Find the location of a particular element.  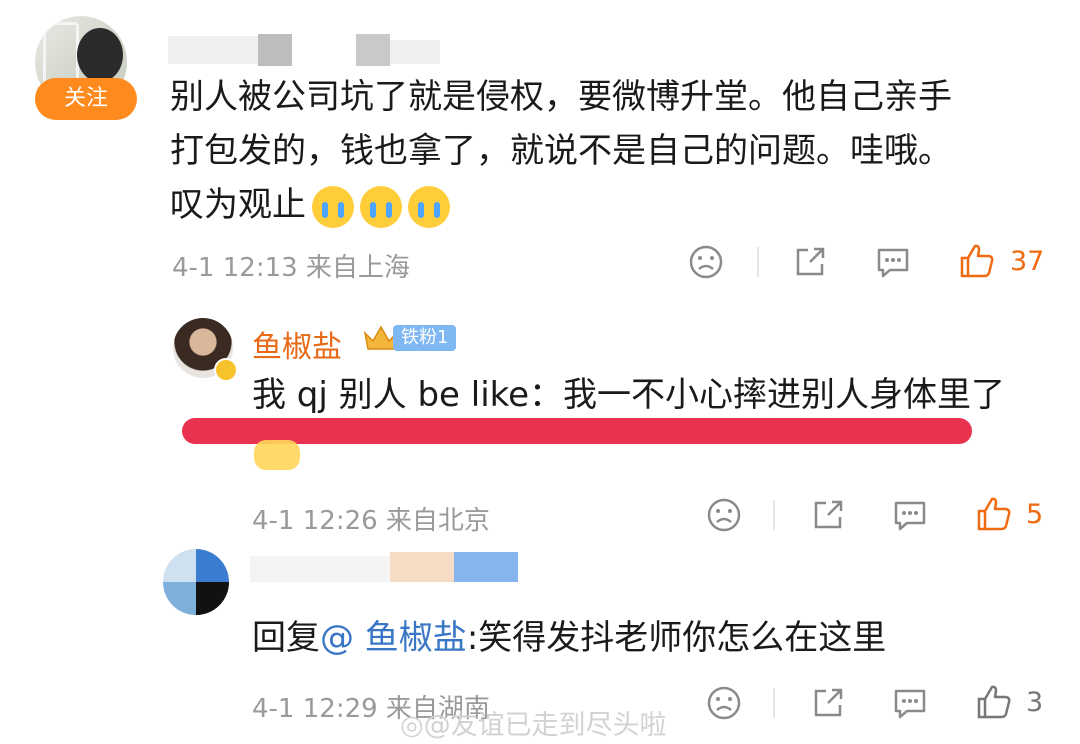

comment-meta: 4-1 12:26 来自北京 is located at coordinates (371, 521).